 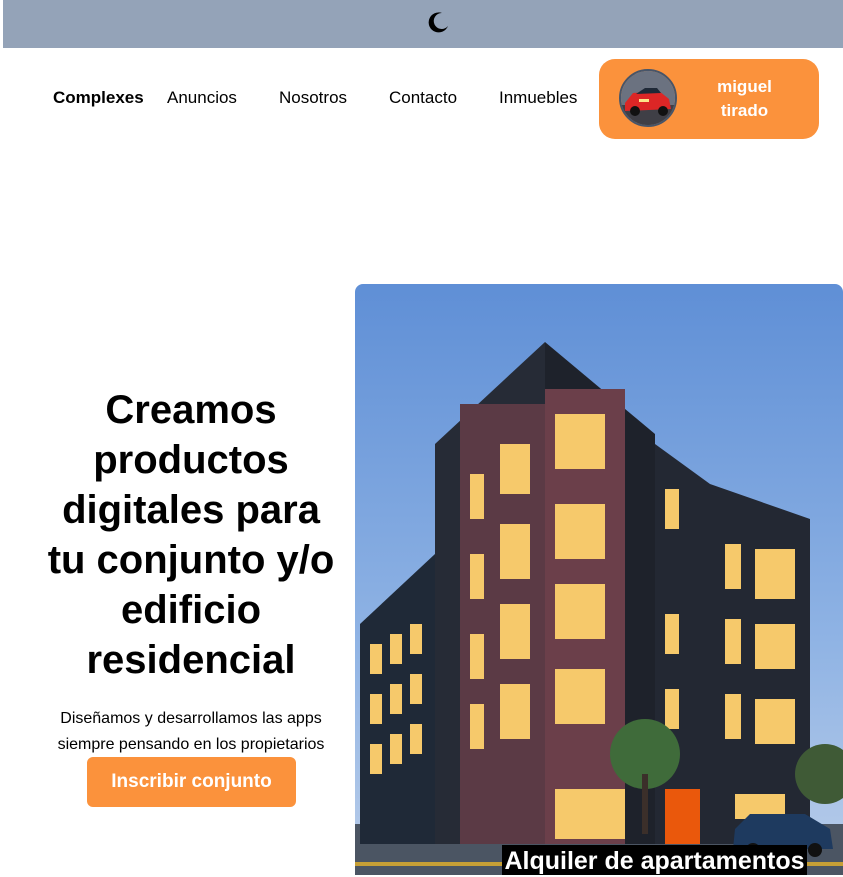 I want to click on hero-subtitle-line: Diseñamos y desarrollamos las apps, so click(x=191, y=718).